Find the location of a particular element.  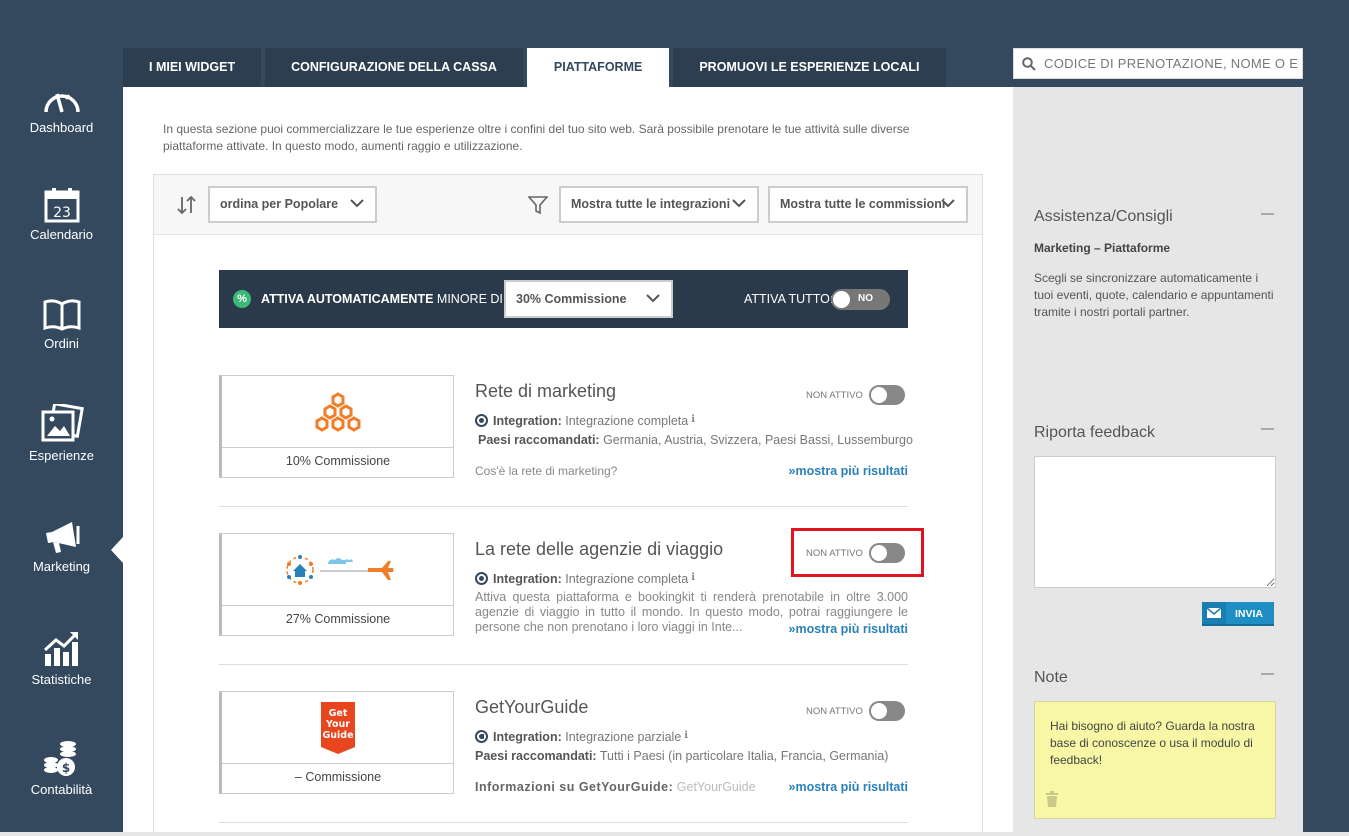

sidebar-item-ordini: Ordini is located at coordinates (61, 343).